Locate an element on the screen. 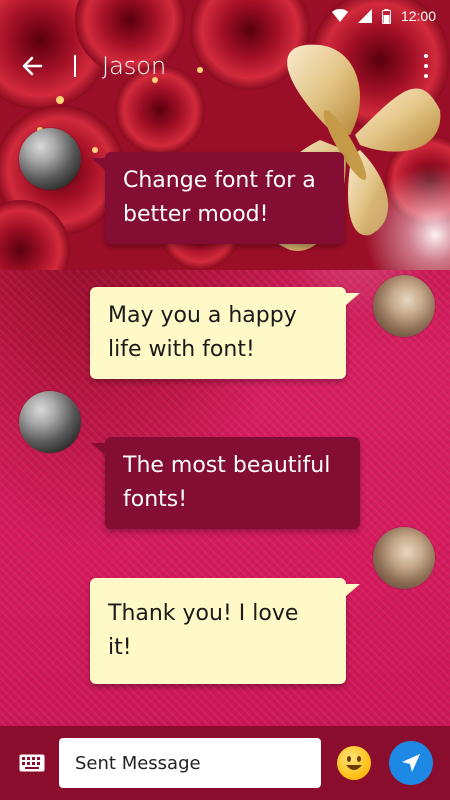 The image size is (450, 800). incoming-message: The most beautiful fonts! is located at coordinates (225, 483).